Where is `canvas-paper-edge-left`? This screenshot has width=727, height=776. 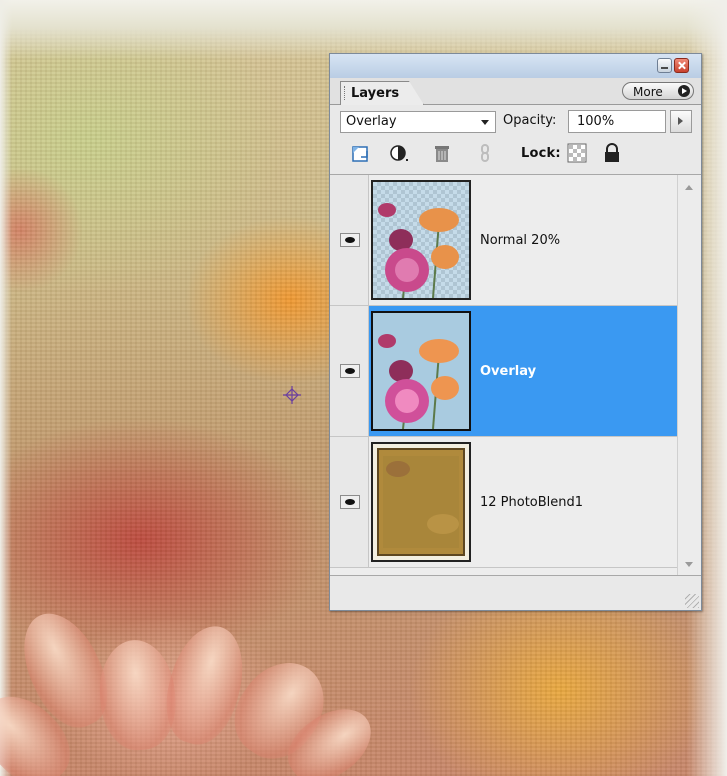 canvas-paper-edge-left is located at coordinates (6, 388).